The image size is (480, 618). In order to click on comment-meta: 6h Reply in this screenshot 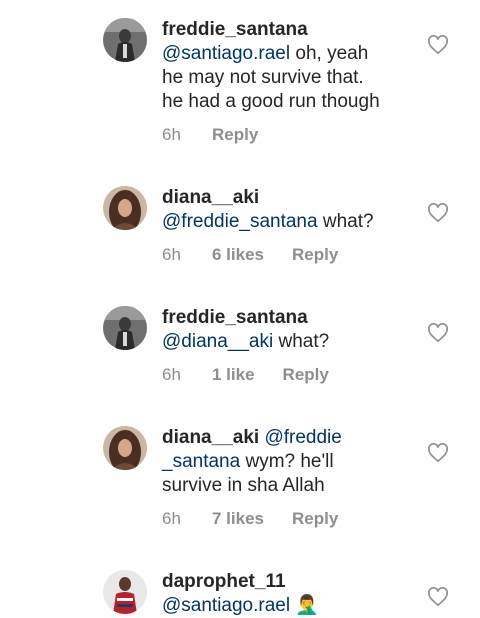, I will do `click(210, 135)`.